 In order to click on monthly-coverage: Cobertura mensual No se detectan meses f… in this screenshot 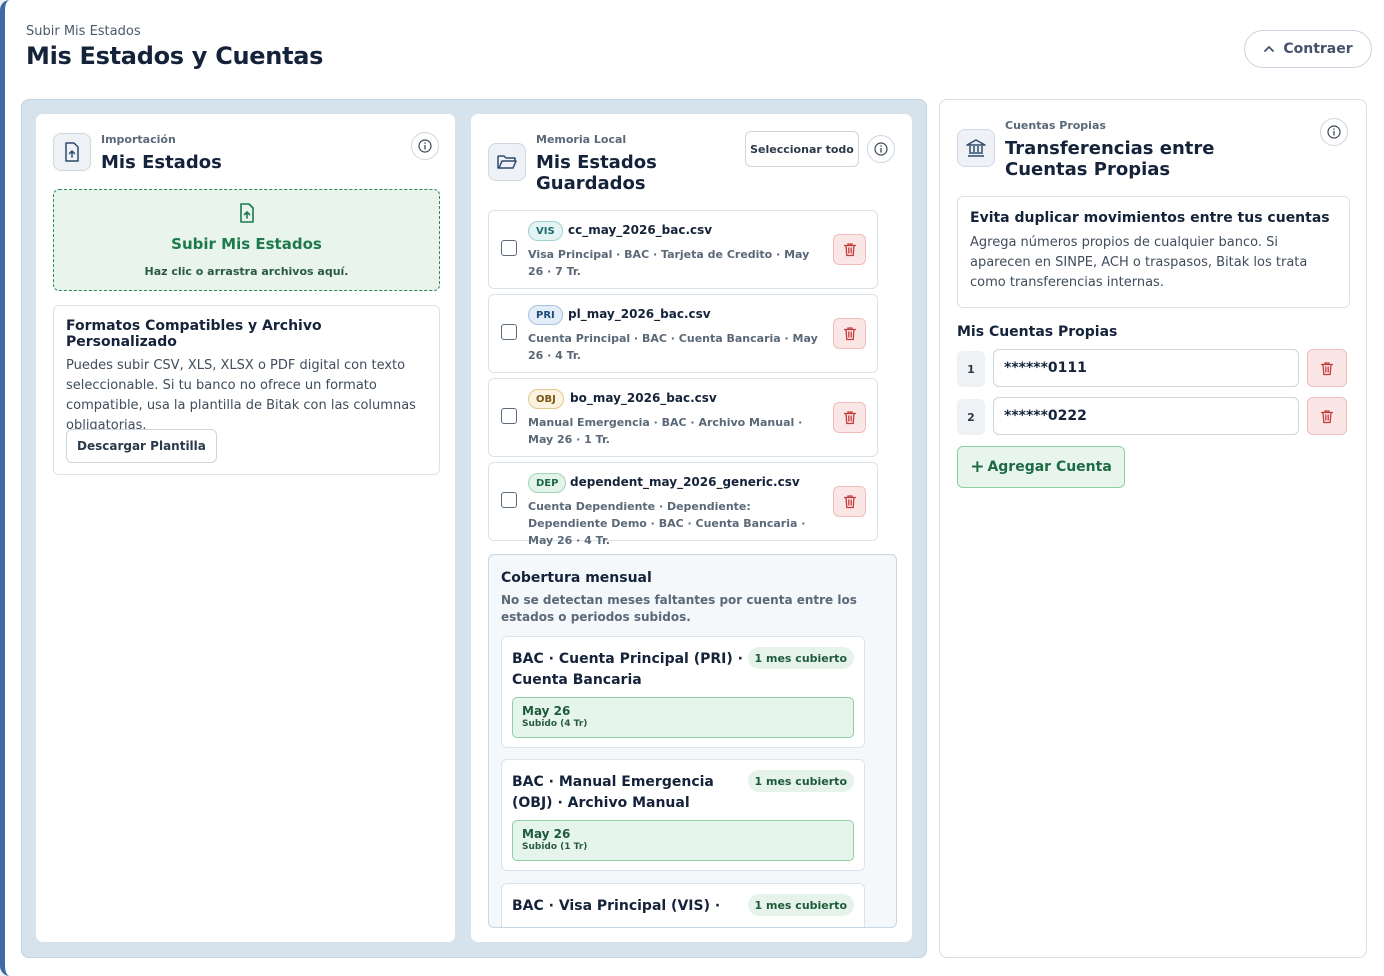, I will do `click(692, 741)`.